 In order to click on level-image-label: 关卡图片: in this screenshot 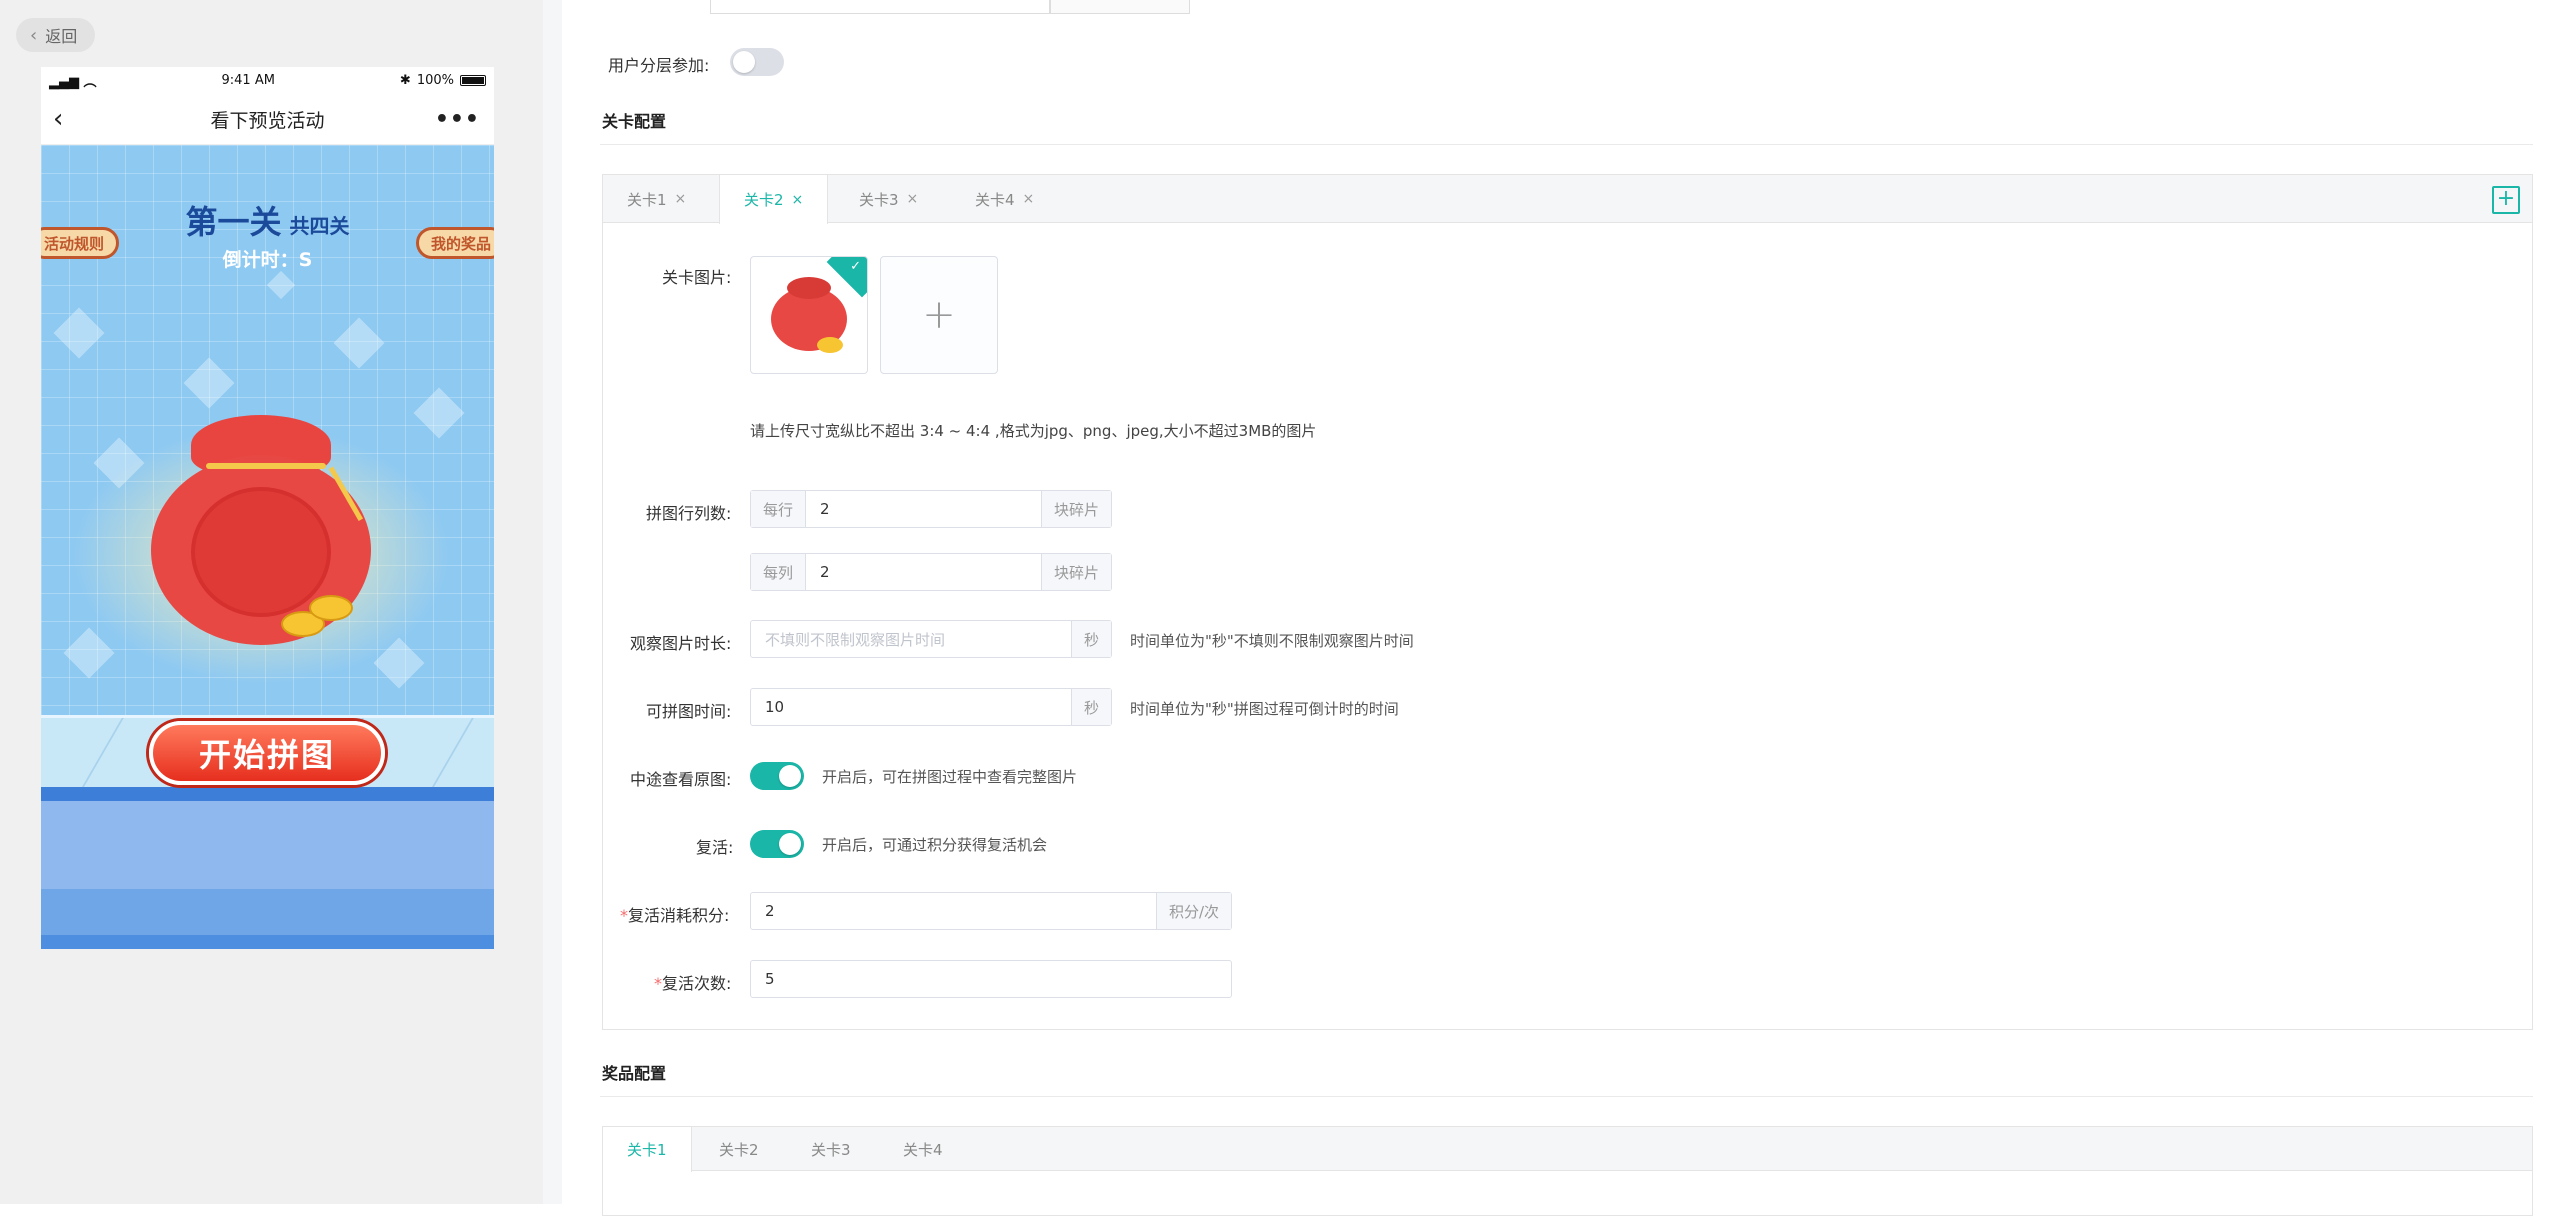, I will do `click(697, 277)`.